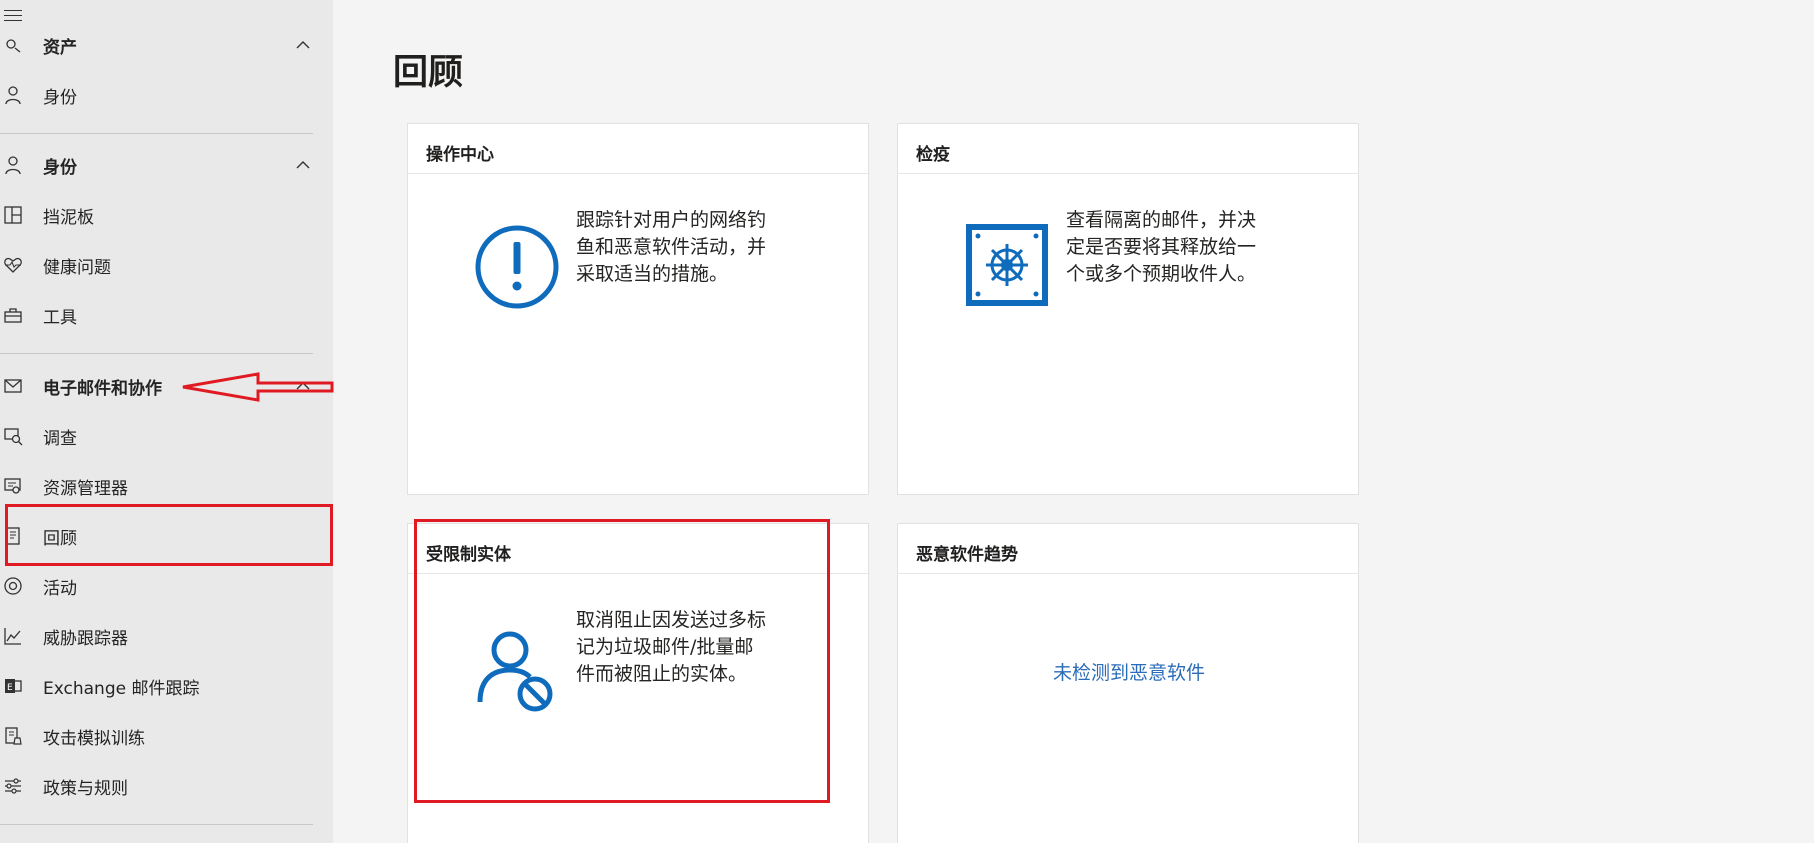 This screenshot has width=1814, height=843. What do you see at coordinates (13, 315) in the screenshot?
I see `toolbox-icon` at bounding box center [13, 315].